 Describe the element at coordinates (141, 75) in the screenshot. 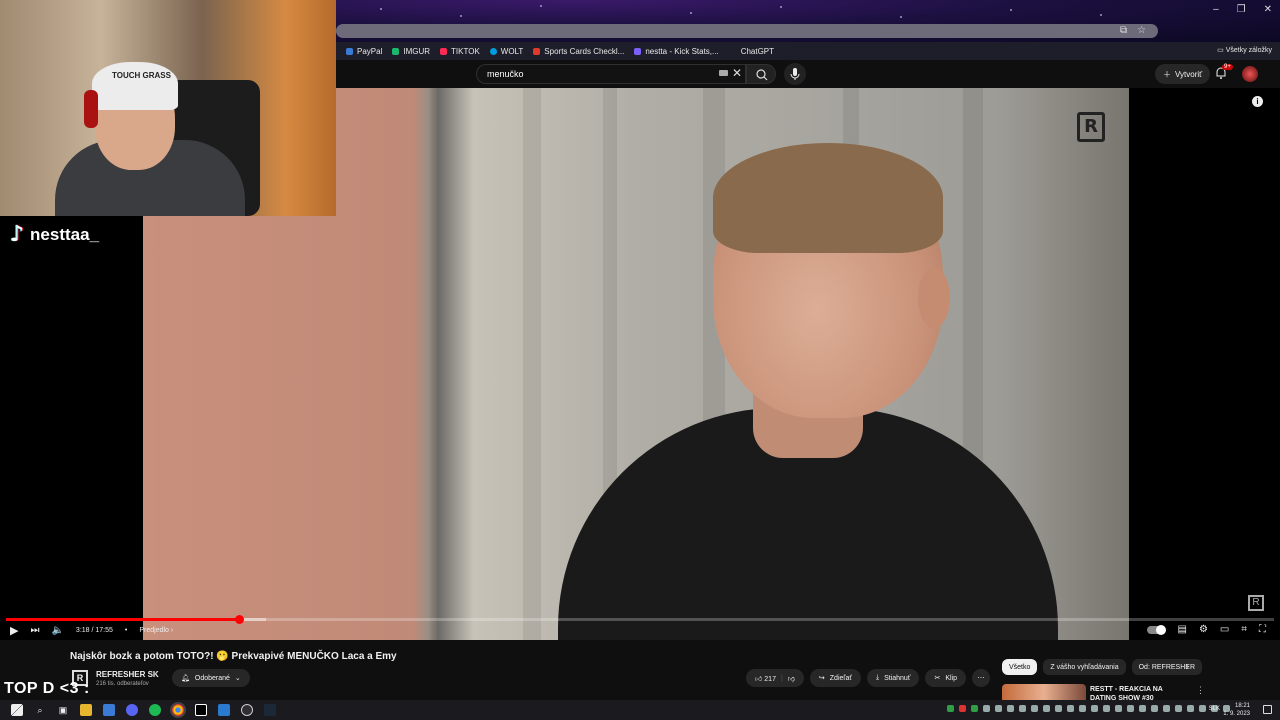

I see `cap-logo-text: TOUCH GRASS` at that location.